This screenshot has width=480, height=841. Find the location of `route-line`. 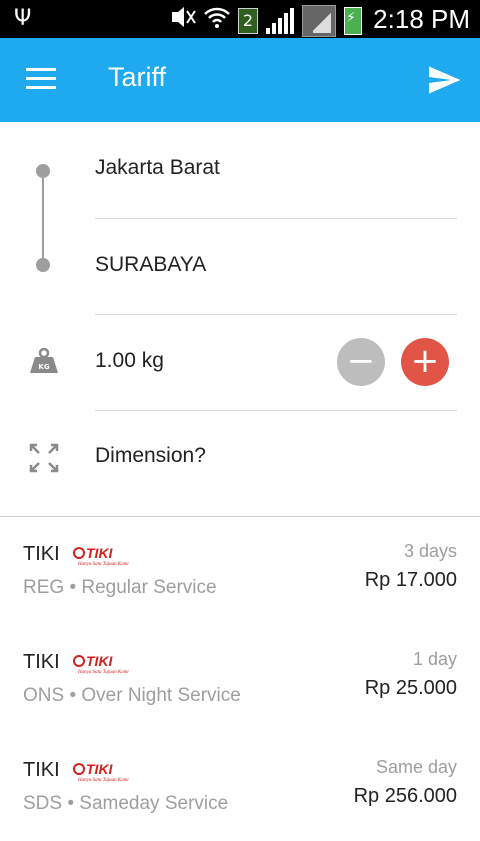

route-line is located at coordinates (43, 218).